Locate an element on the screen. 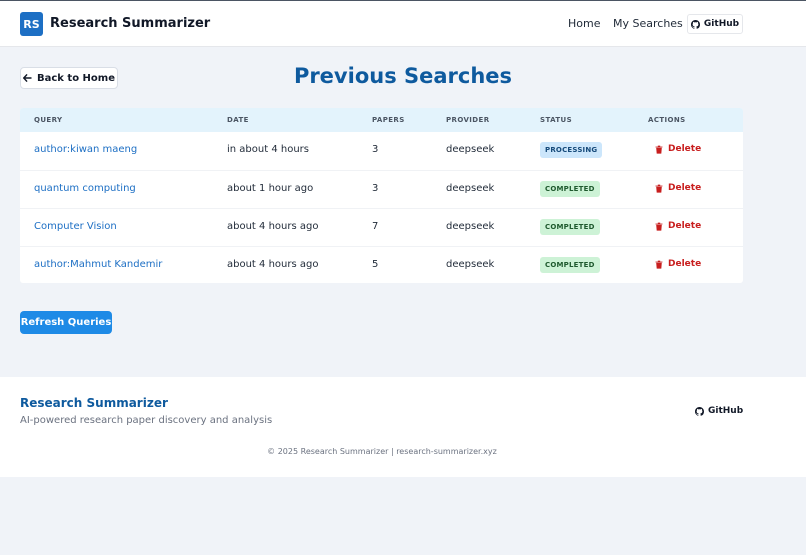 This screenshot has width=806, height=555. query-link: author:kiwan maeng is located at coordinates (85, 149).